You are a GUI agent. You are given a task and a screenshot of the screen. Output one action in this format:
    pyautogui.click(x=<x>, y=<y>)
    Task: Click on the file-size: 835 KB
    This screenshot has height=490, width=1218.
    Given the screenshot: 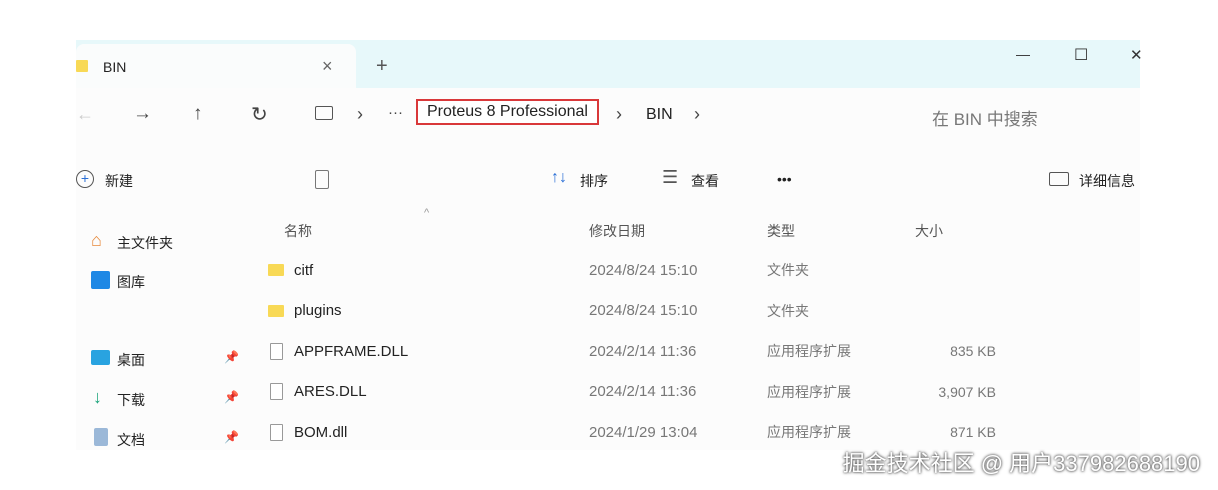 What is the action you would take?
    pyautogui.click(x=973, y=351)
    